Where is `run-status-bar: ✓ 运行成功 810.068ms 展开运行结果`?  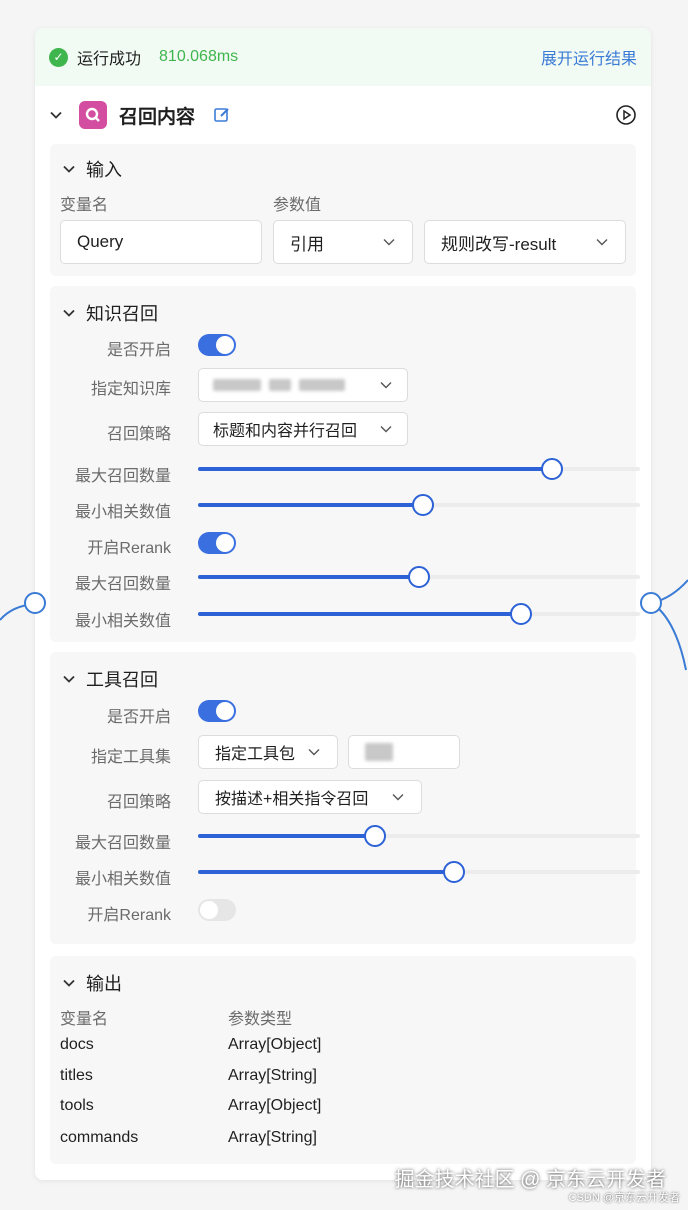
run-status-bar: ✓ 运行成功 810.068ms 展开运行结果 is located at coordinates (343, 57).